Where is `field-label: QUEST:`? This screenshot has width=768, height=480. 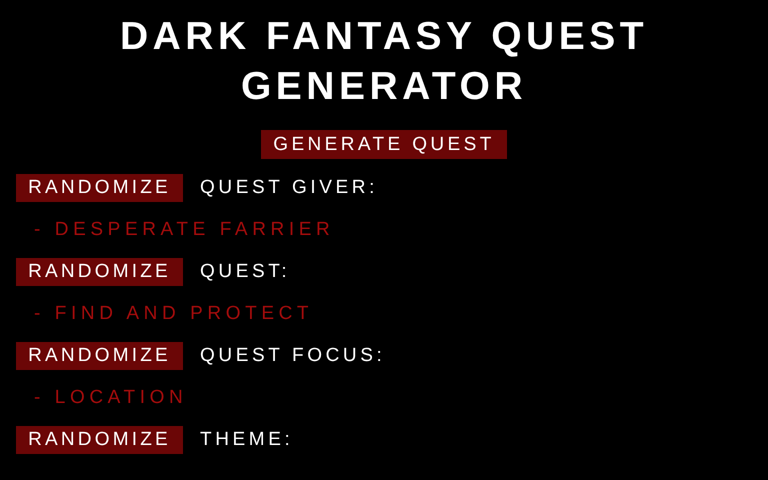 field-label: QUEST: is located at coordinates (245, 272).